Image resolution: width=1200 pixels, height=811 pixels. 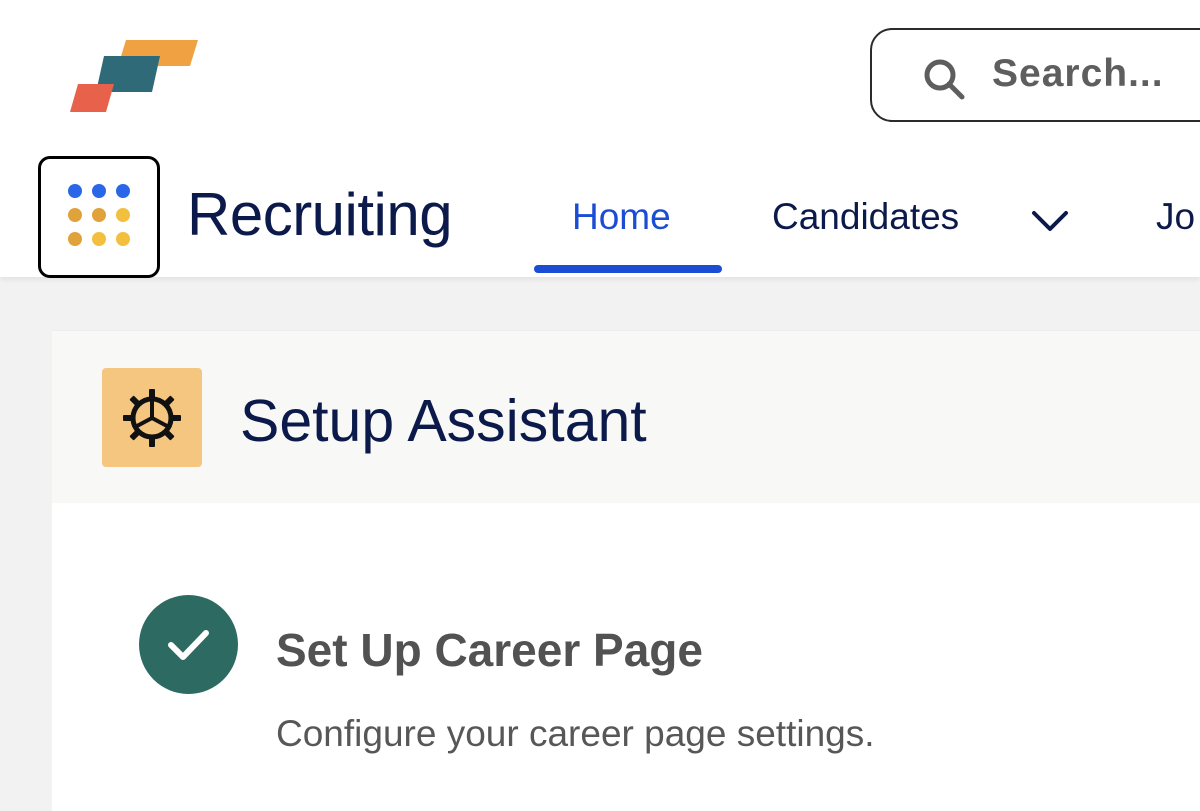 What do you see at coordinates (865, 217) in the screenshot?
I see `tab-candidates: Candidates` at bounding box center [865, 217].